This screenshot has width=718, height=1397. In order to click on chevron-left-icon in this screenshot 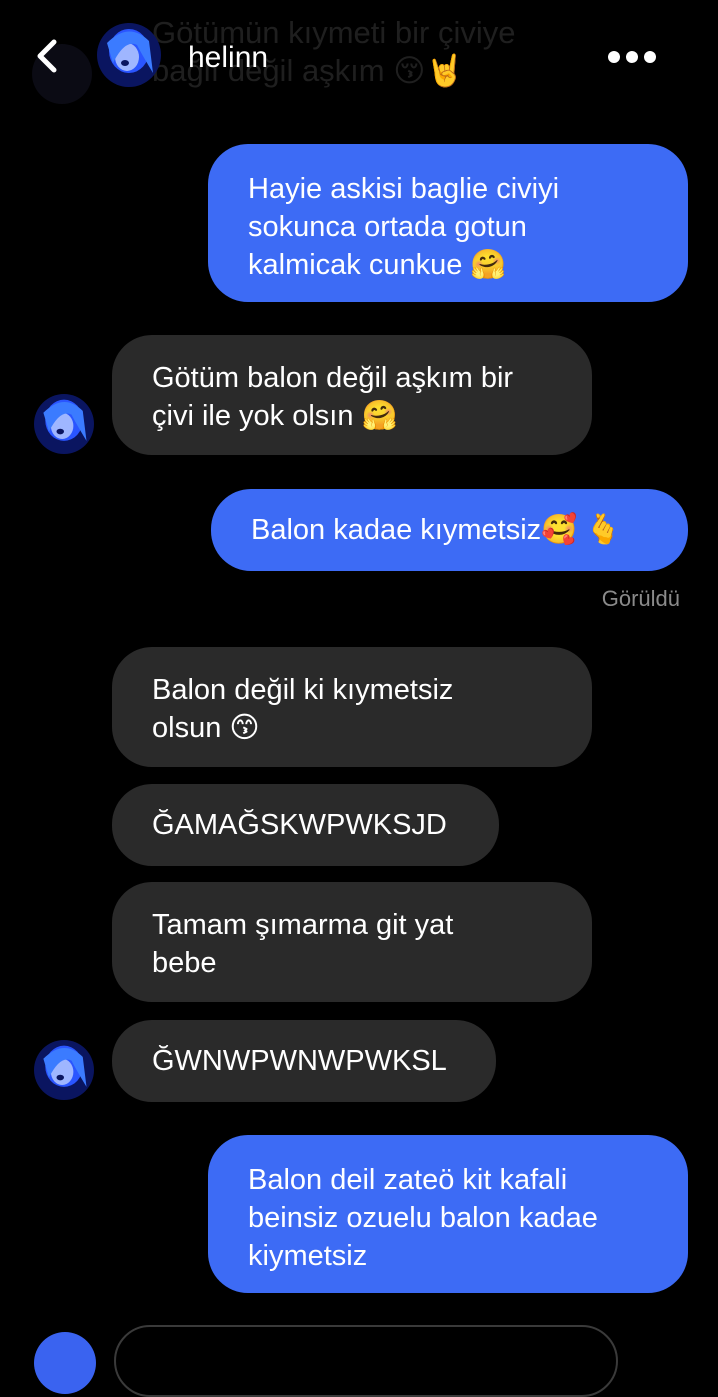, I will do `click(47, 56)`.